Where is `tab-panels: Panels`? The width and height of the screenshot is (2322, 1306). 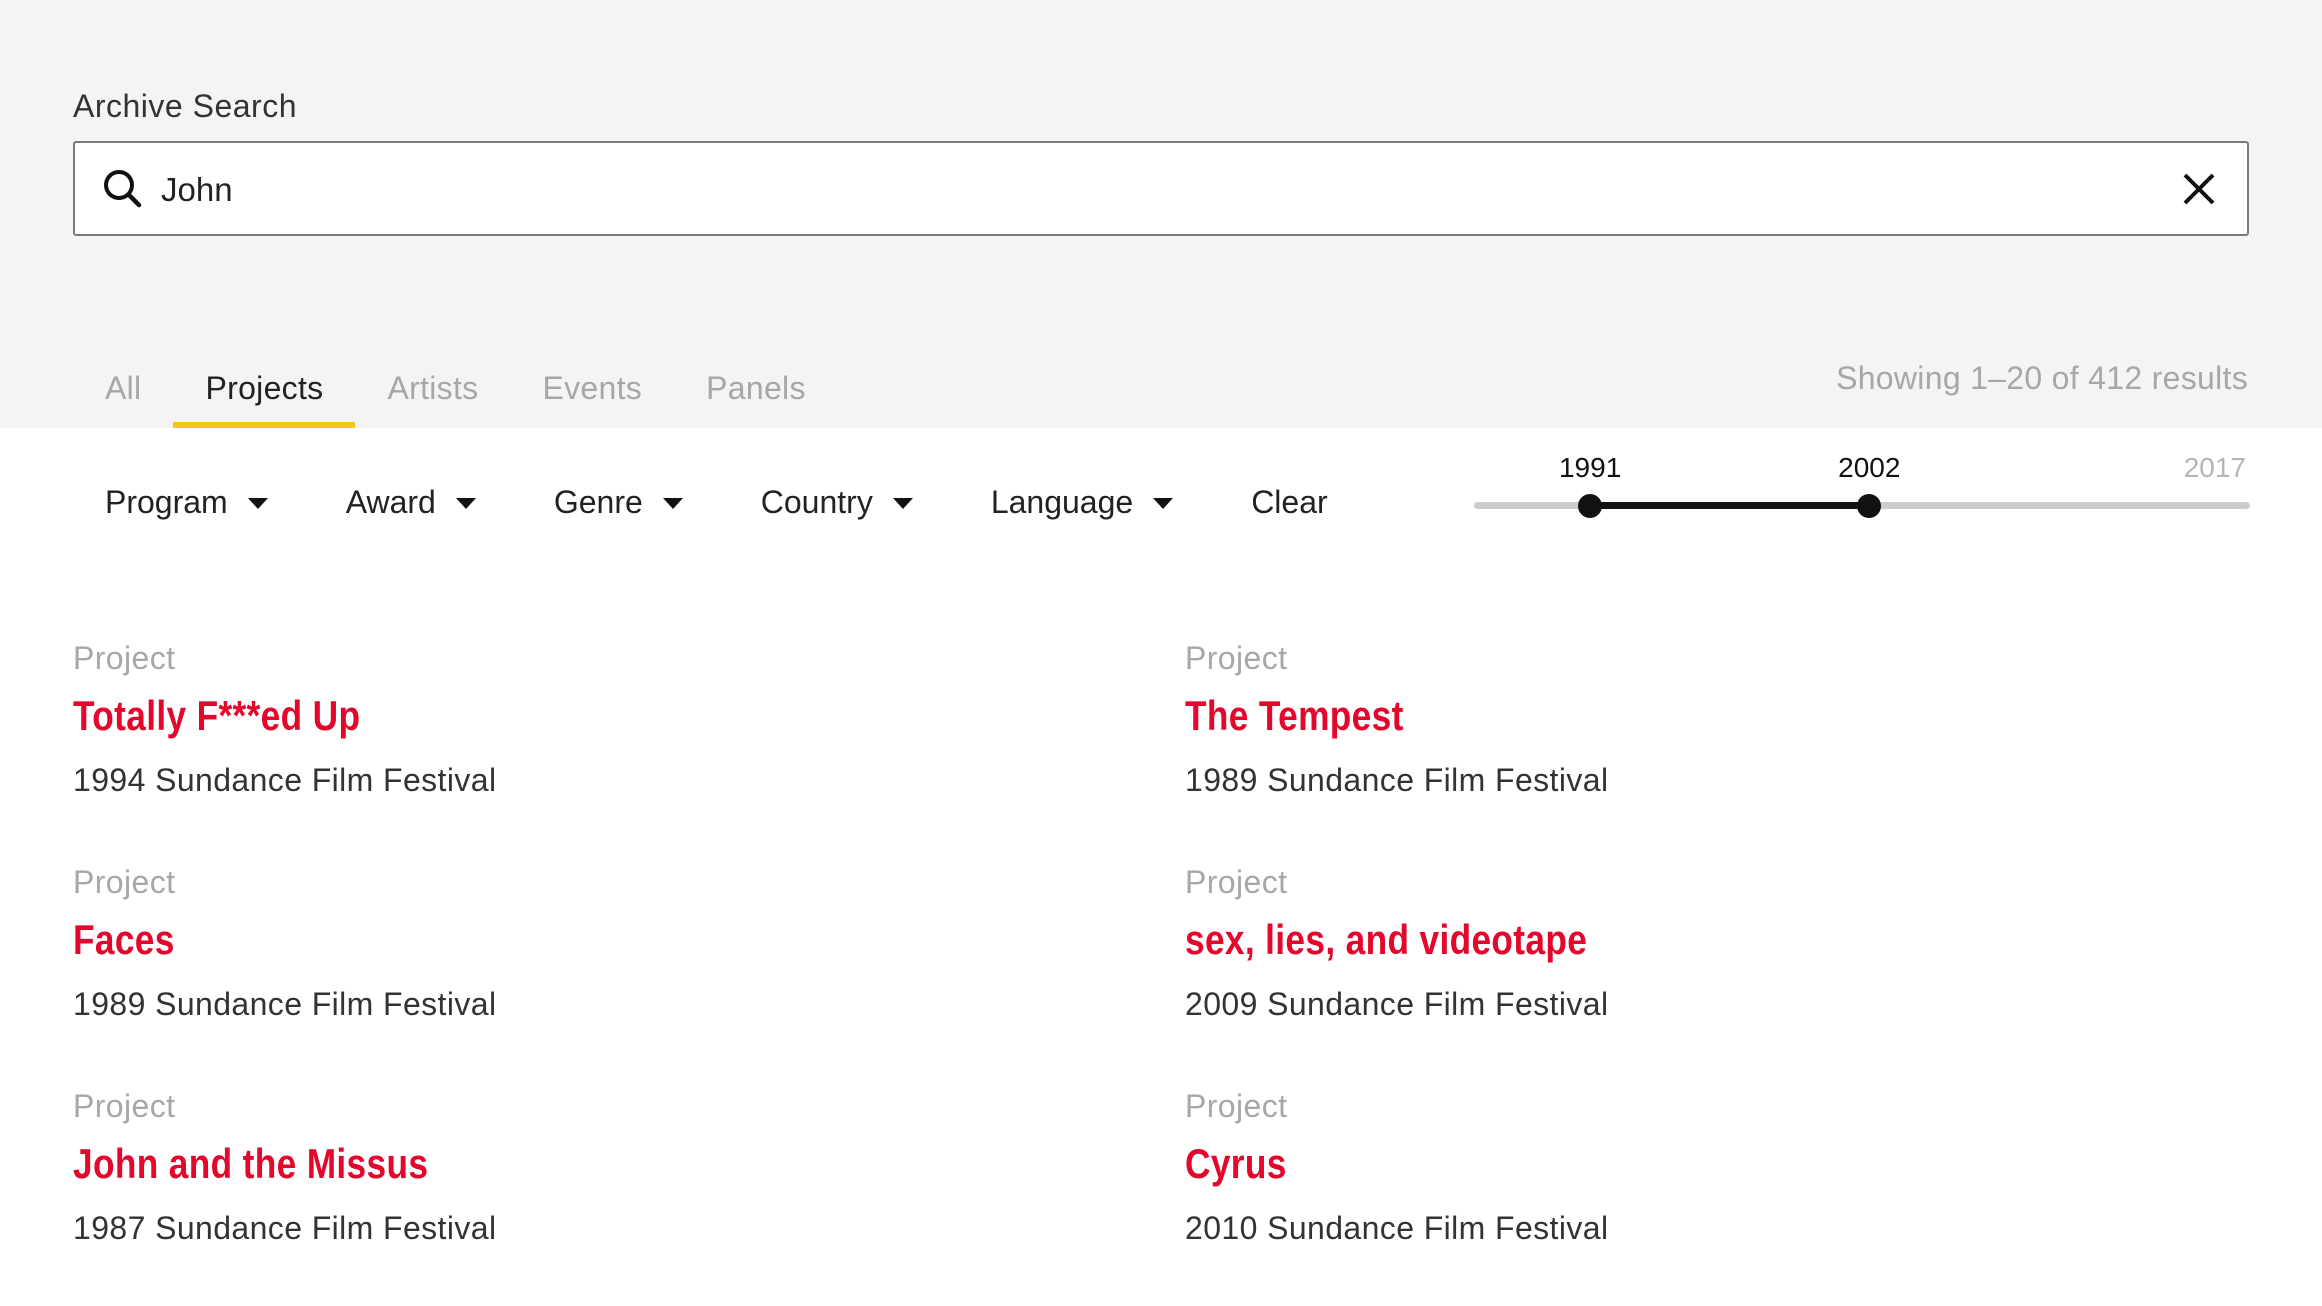
tab-panels: Panels is located at coordinates (756, 394).